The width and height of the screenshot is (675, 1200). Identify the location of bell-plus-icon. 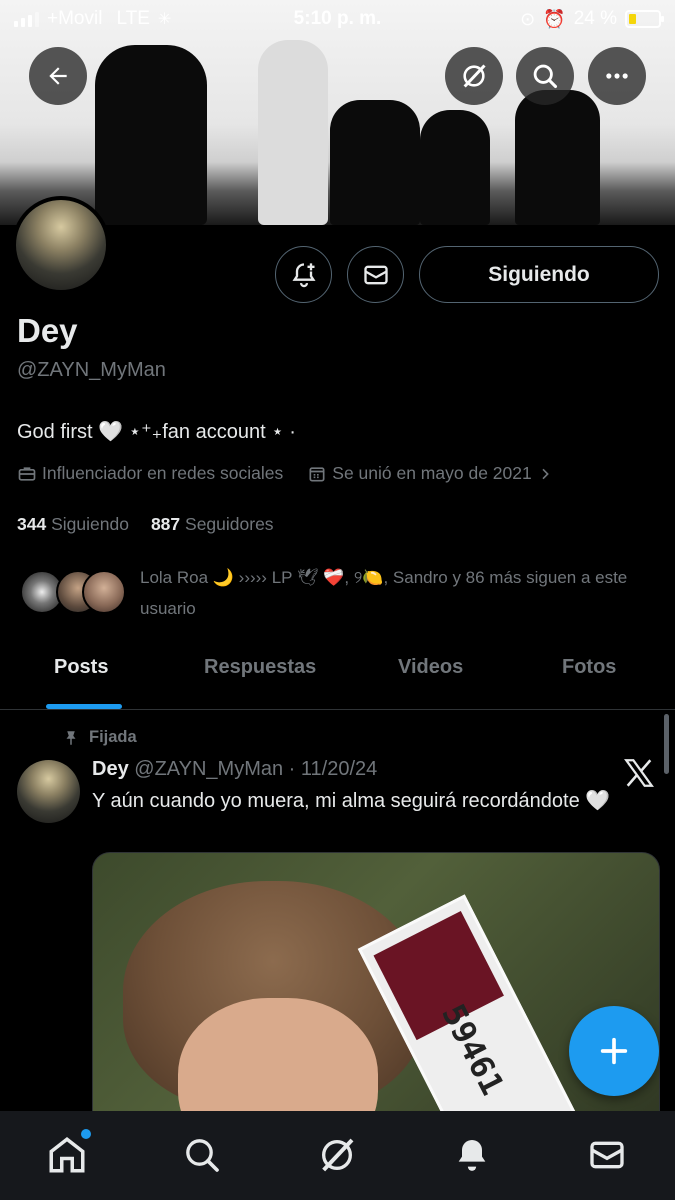
(303, 274).